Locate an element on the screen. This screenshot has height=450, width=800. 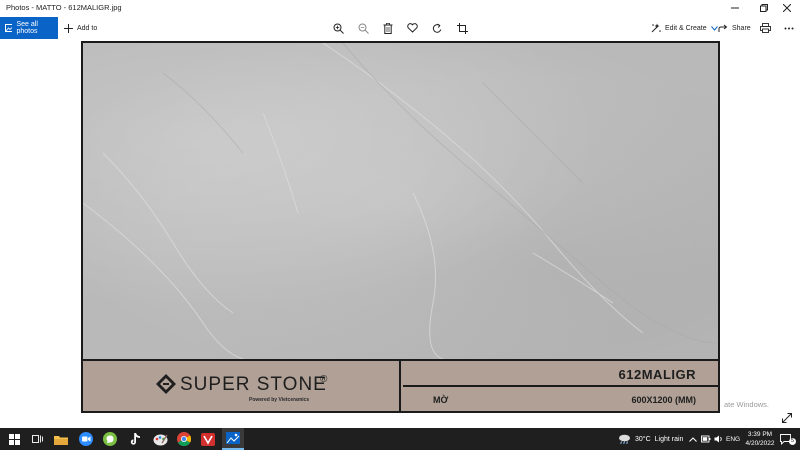
edit-create-label: Edit & Create is located at coordinates (686, 28).